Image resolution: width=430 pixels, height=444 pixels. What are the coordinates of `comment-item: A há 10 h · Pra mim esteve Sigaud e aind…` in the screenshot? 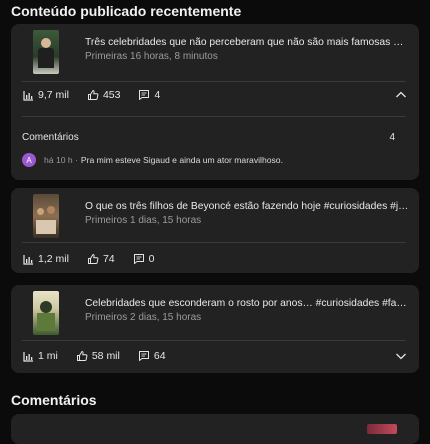 It's located at (152, 160).